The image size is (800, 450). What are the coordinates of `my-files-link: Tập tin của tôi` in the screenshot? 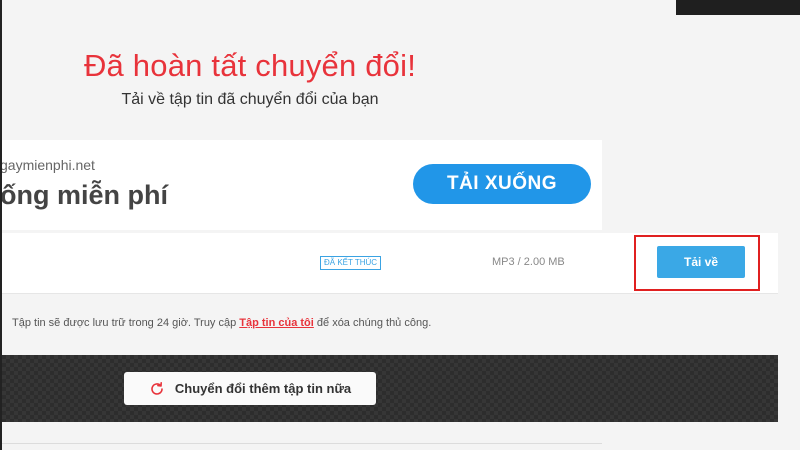 It's located at (276, 323).